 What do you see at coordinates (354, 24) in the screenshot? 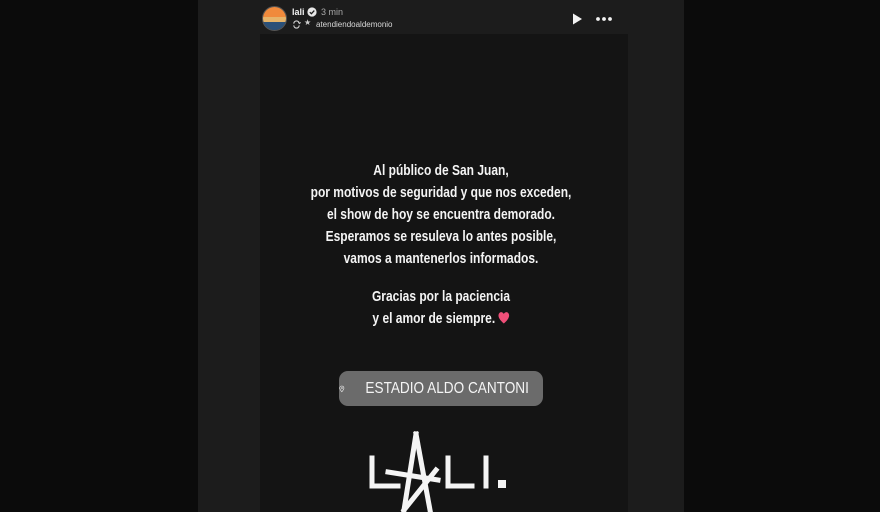
I see `source-account: atendiendoaldemonio` at bounding box center [354, 24].